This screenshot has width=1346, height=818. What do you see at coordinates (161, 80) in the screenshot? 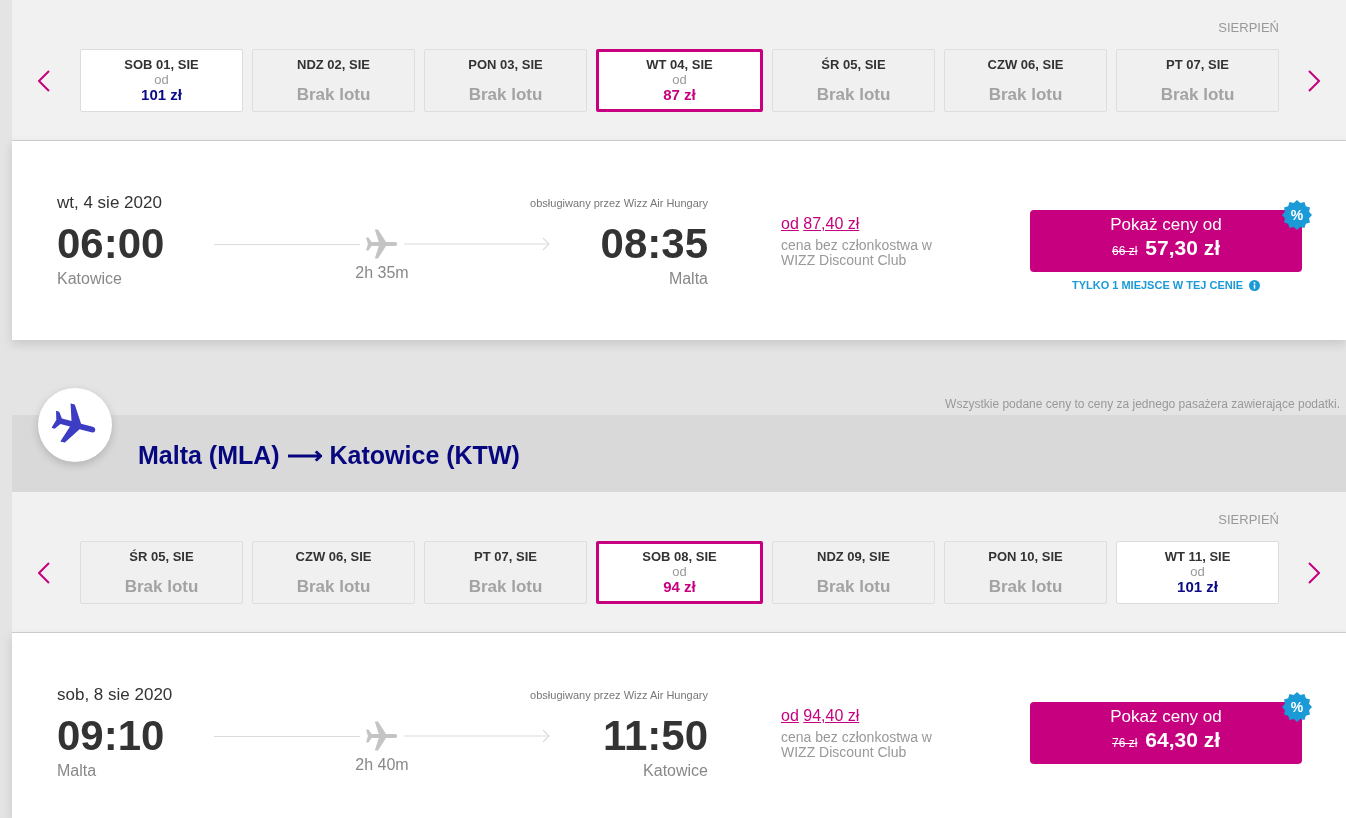
I see `date-card: SOB 01, SIE od 101 zł` at bounding box center [161, 80].